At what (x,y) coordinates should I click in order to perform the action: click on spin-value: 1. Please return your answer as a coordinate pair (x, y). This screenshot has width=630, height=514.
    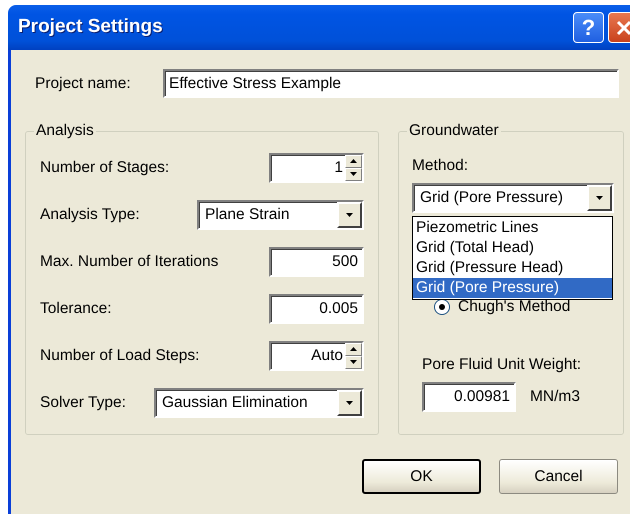
    Looking at the image, I should click on (338, 168).